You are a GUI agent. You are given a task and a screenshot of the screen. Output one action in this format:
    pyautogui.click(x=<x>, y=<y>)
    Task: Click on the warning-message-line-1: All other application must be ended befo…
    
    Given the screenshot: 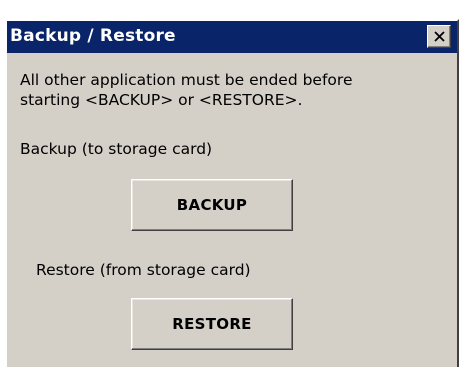 What is the action you would take?
    pyautogui.click(x=186, y=80)
    